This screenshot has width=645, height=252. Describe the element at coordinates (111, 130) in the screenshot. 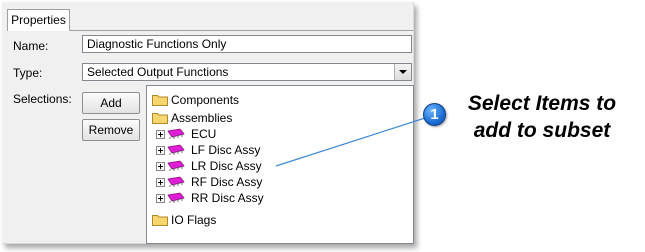

I see `remove-button: Remove` at that location.